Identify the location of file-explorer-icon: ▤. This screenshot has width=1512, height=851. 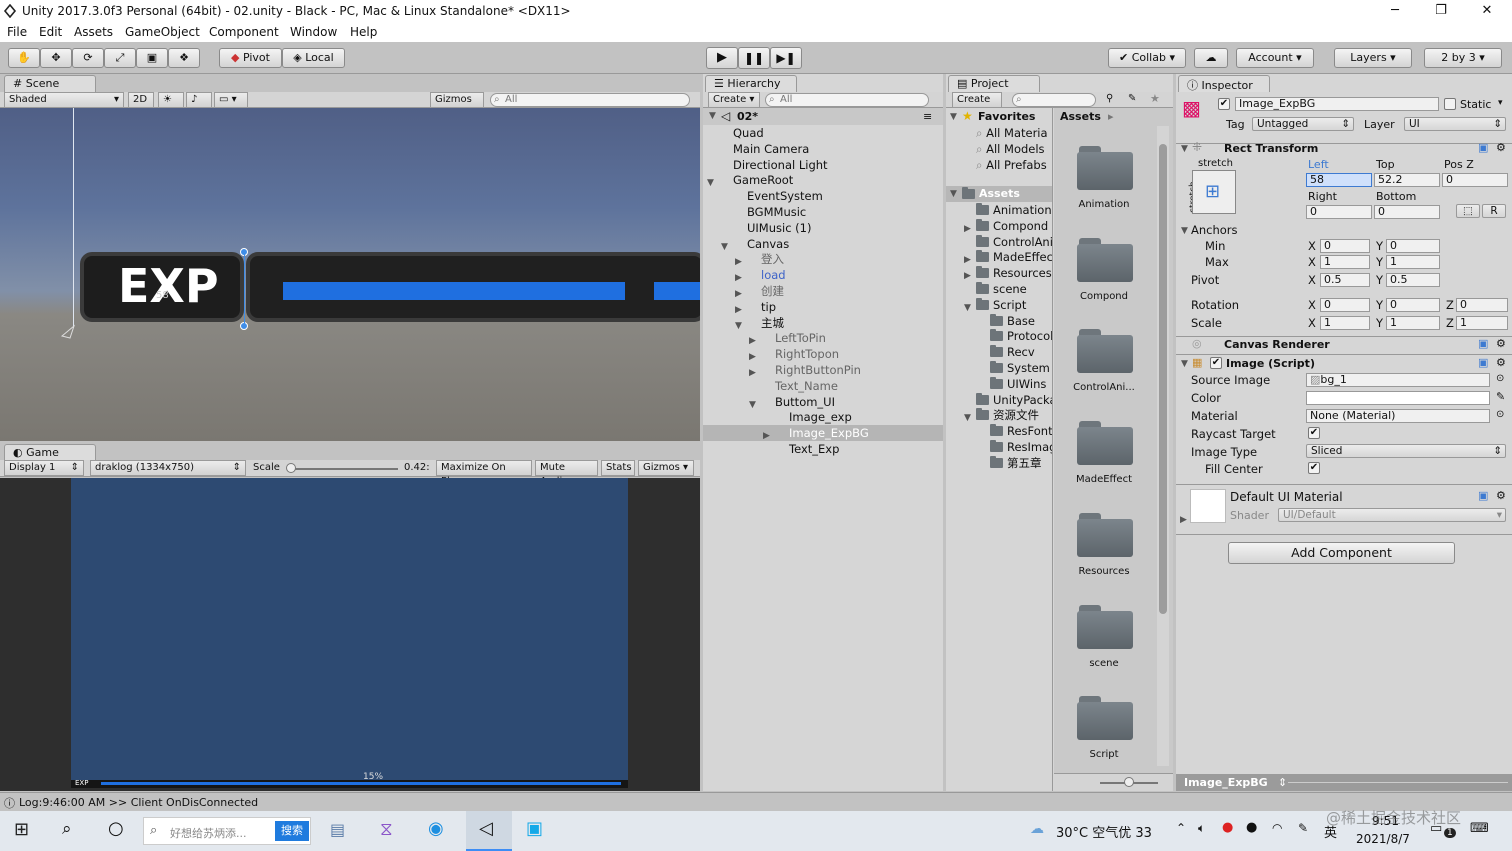
(337, 829).